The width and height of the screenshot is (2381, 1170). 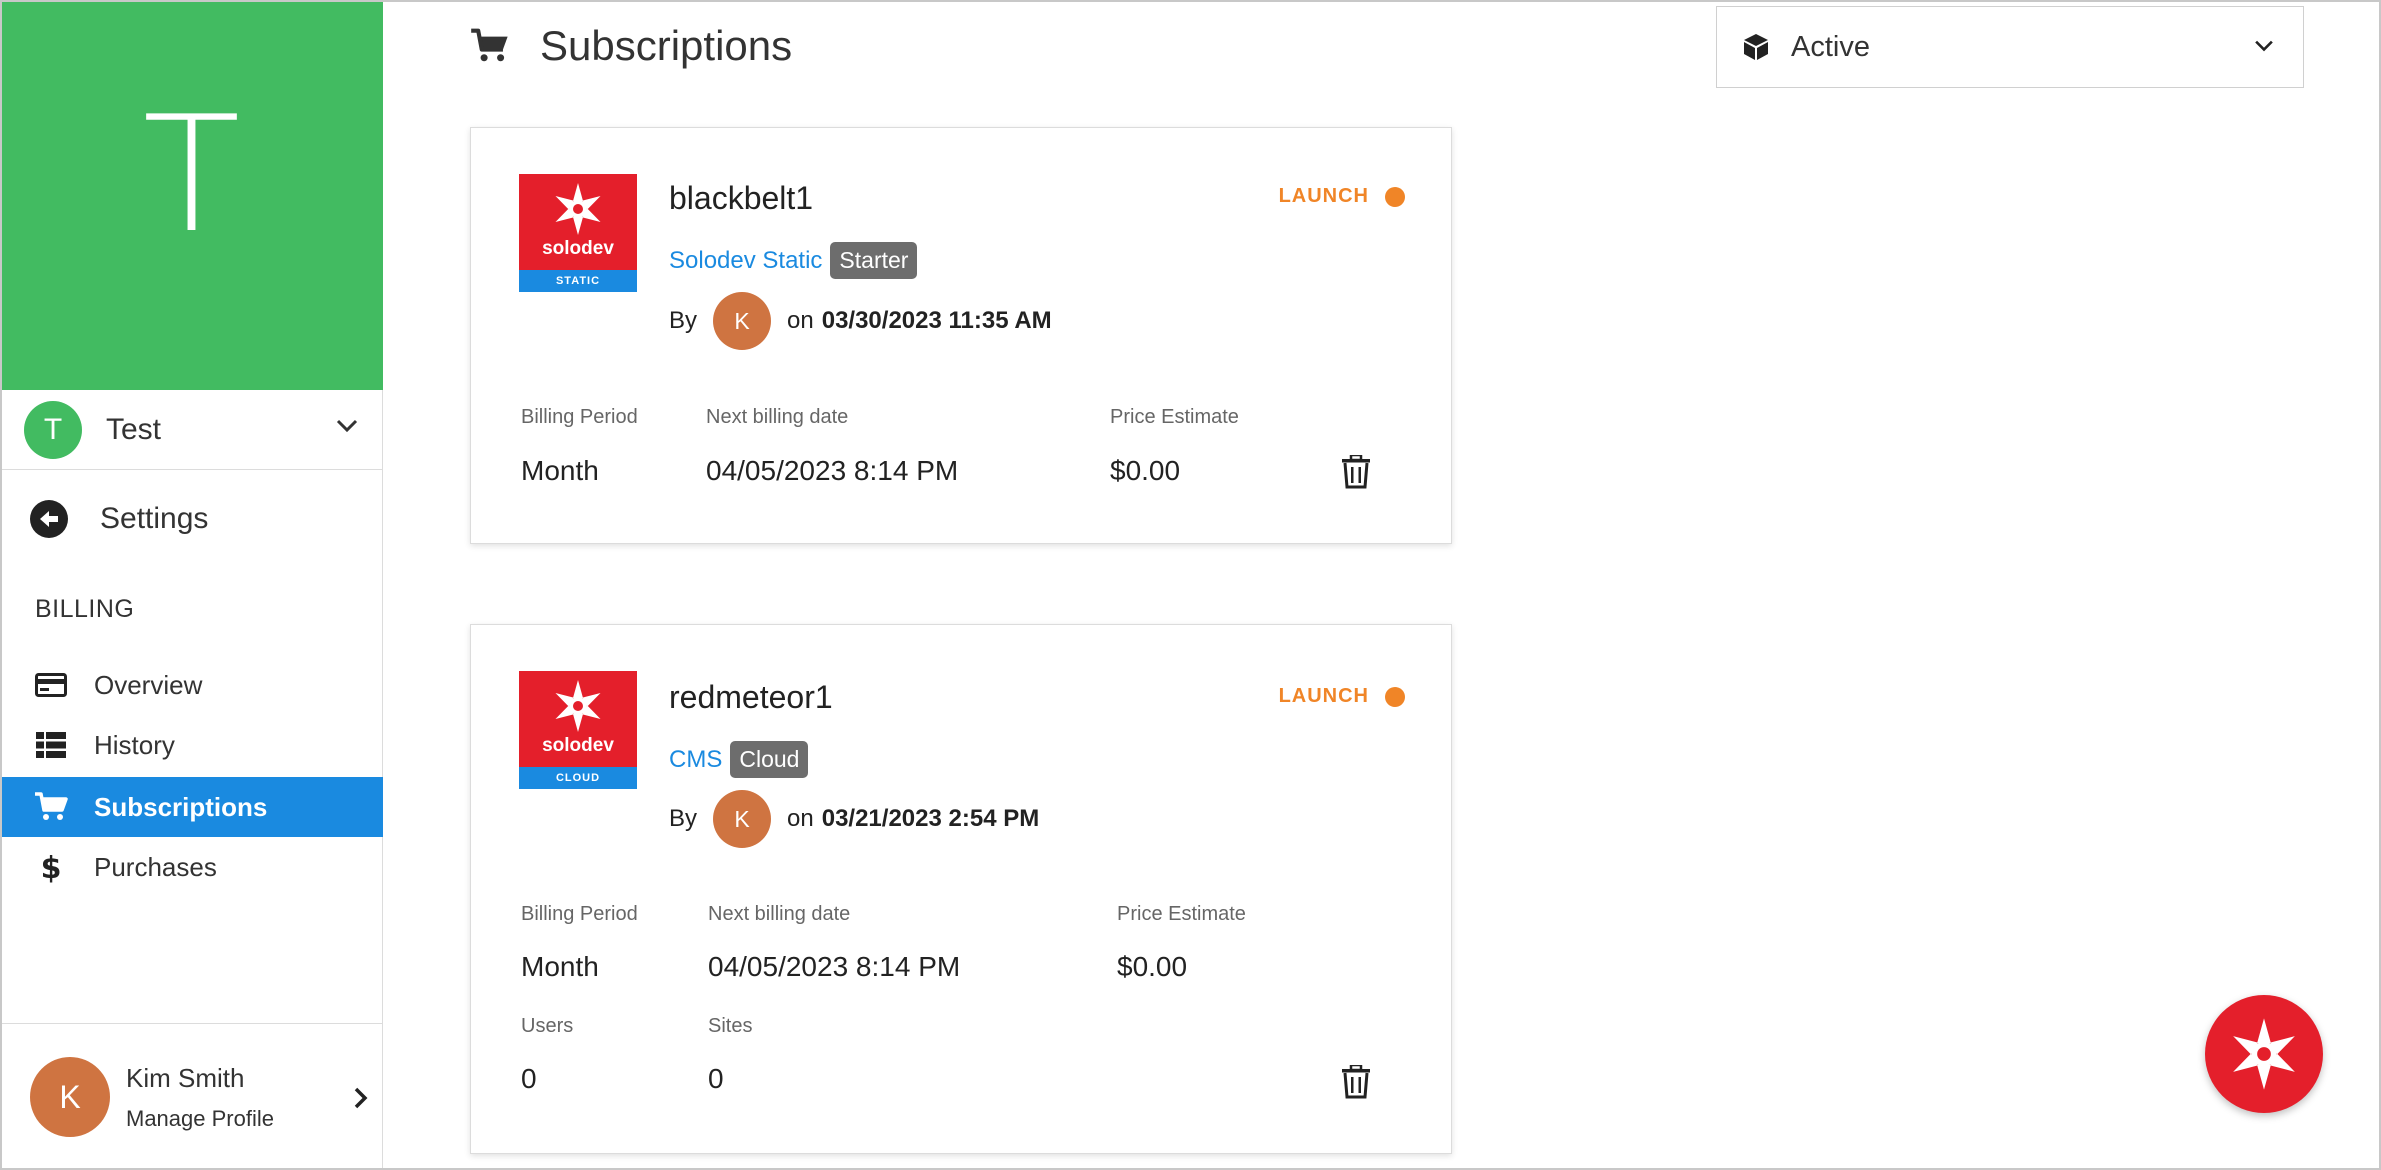 I want to click on tier-badge: Starter, so click(x=874, y=260).